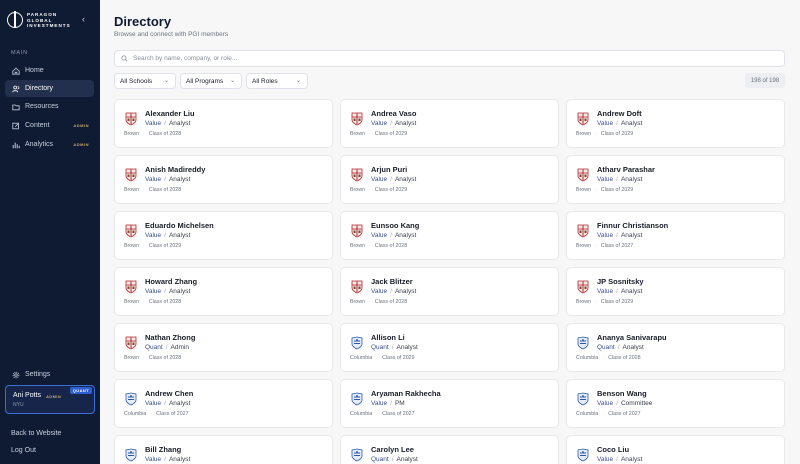 The width and height of the screenshot is (800, 464). What do you see at coordinates (166, 81) in the screenshot?
I see `chevron-down-icon: ⌄` at bounding box center [166, 81].